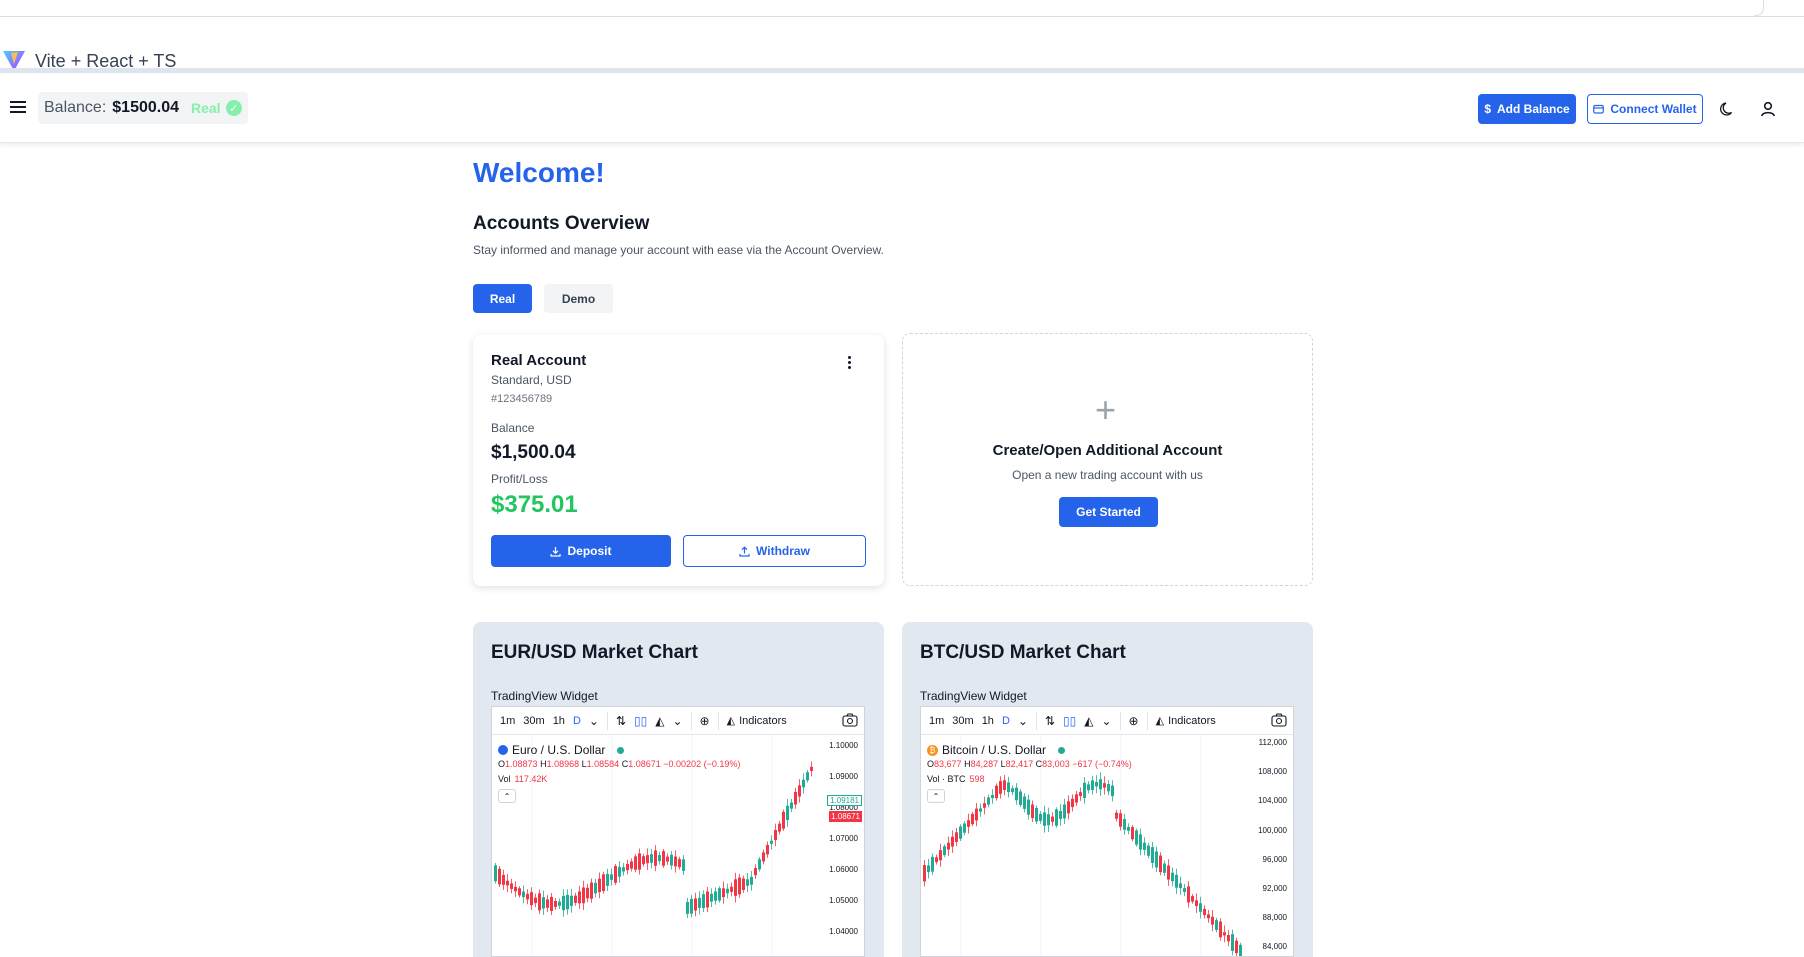  Describe the element at coordinates (18, 108) in the screenshot. I see `menu-icon` at that location.